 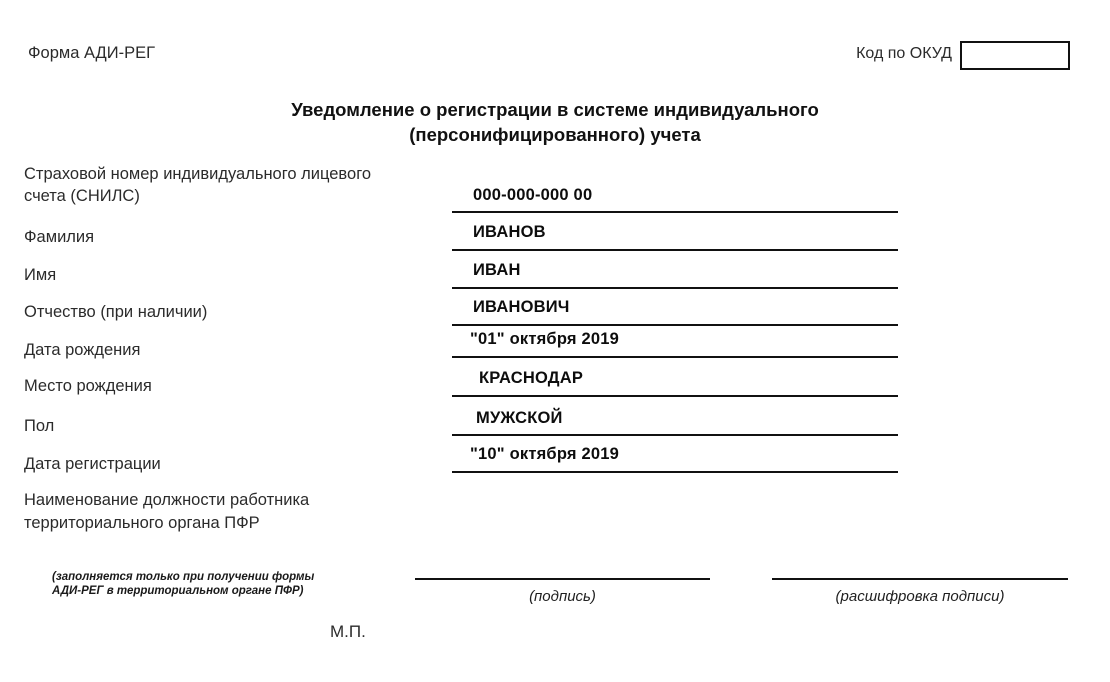 I want to click on field-value-patronymic: ИВАНОВИЧ, so click(x=521, y=307).